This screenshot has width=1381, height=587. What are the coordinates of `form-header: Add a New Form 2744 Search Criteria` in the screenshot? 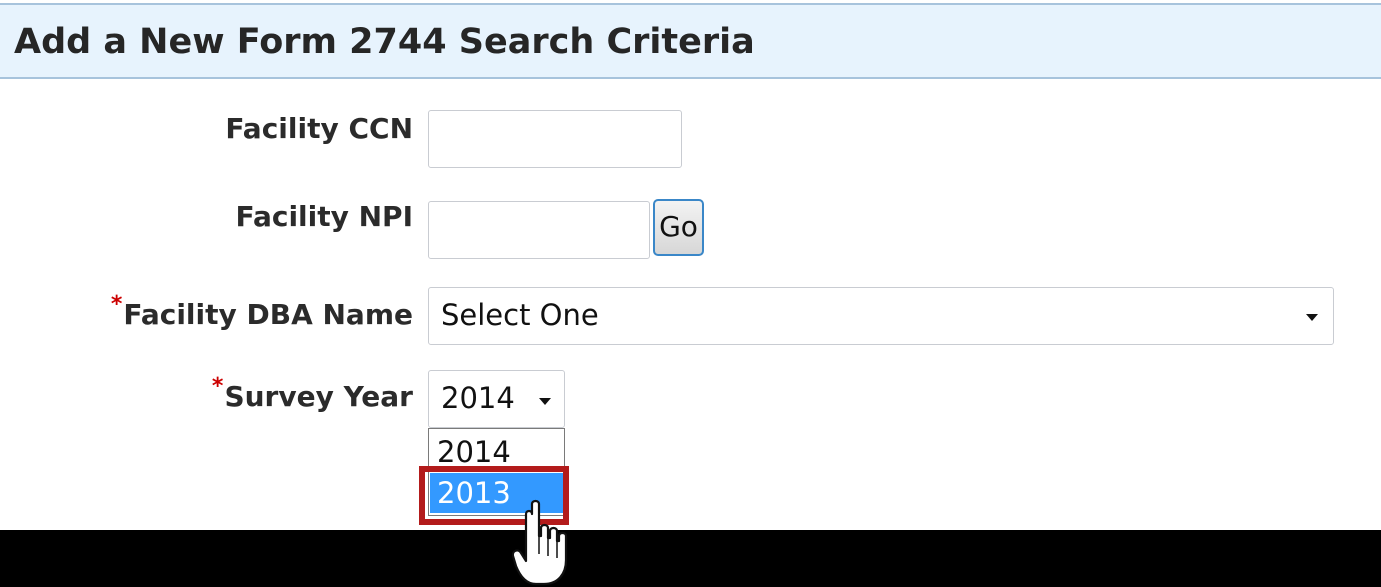 It's located at (690, 41).